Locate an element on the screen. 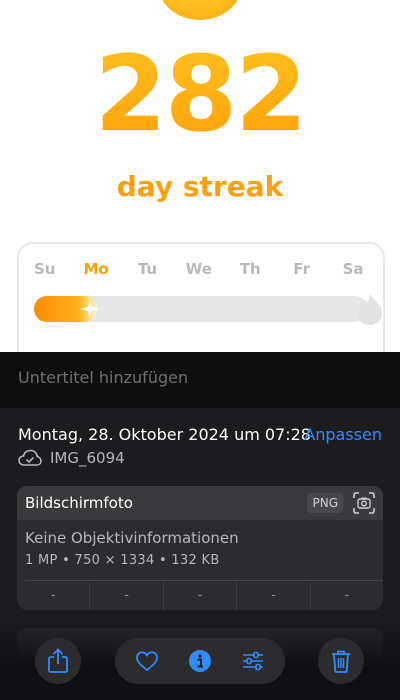 The image size is (400, 700). heart-icon is located at coordinates (147, 661).